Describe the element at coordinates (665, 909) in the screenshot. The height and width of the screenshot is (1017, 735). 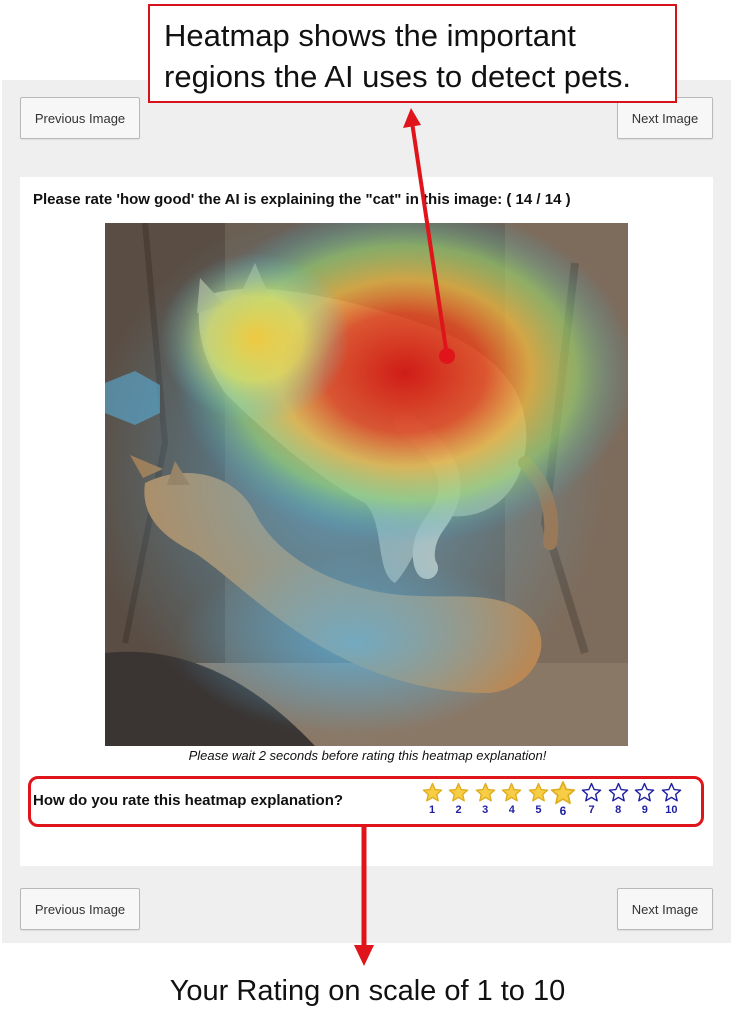
I see `next-image-button-bottom: Next Image` at that location.